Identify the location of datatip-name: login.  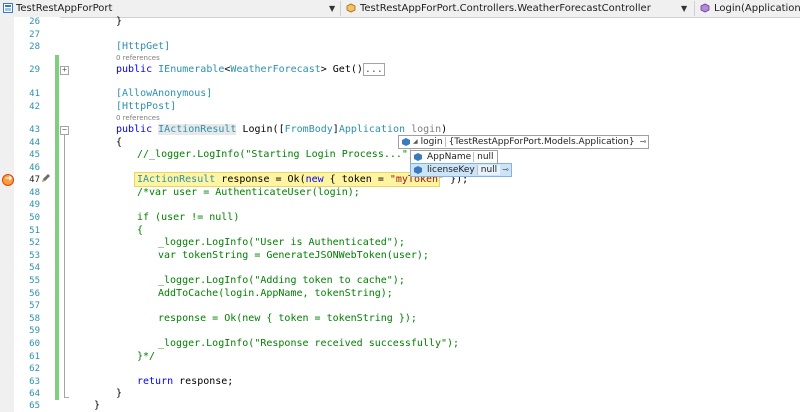
(431, 142).